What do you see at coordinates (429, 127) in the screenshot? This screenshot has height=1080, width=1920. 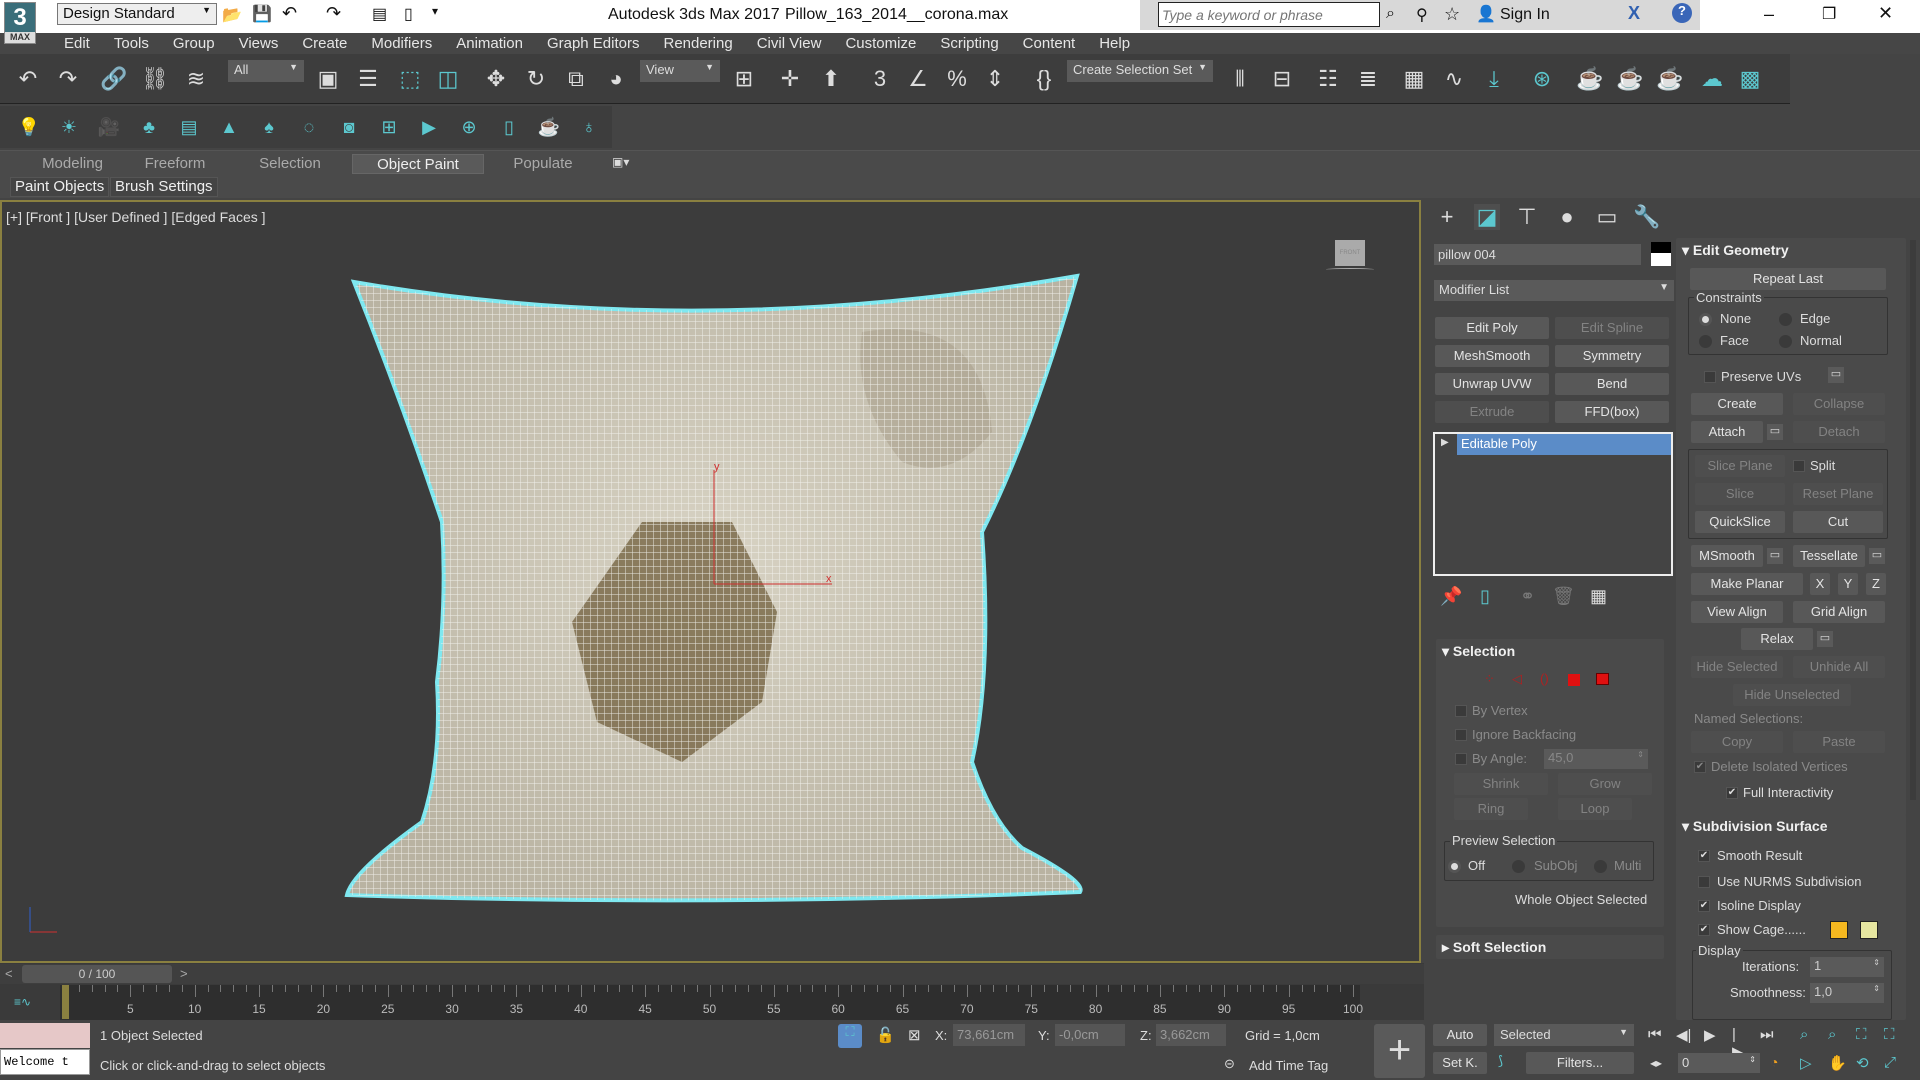 I see `frame-play-icon: ▶` at bounding box center [429, 127].